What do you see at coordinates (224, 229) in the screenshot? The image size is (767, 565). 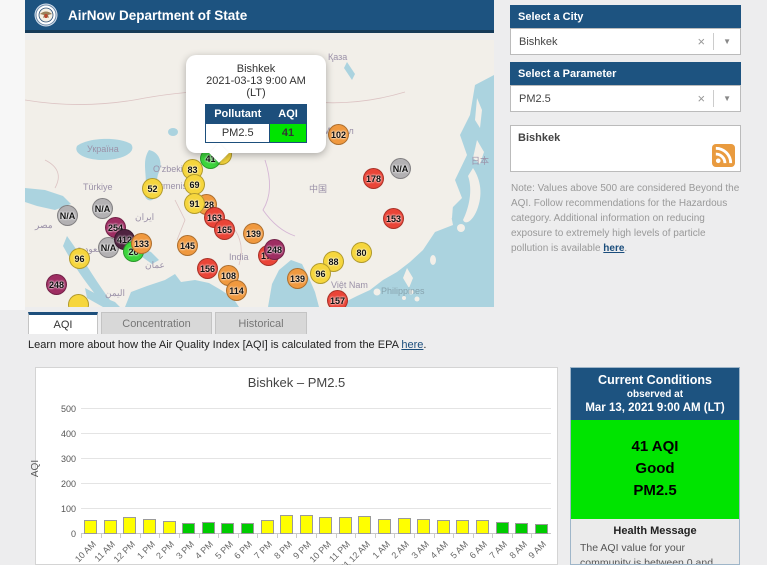 I see `map-aqi-marker: 165` at bounding box center [224, 229].